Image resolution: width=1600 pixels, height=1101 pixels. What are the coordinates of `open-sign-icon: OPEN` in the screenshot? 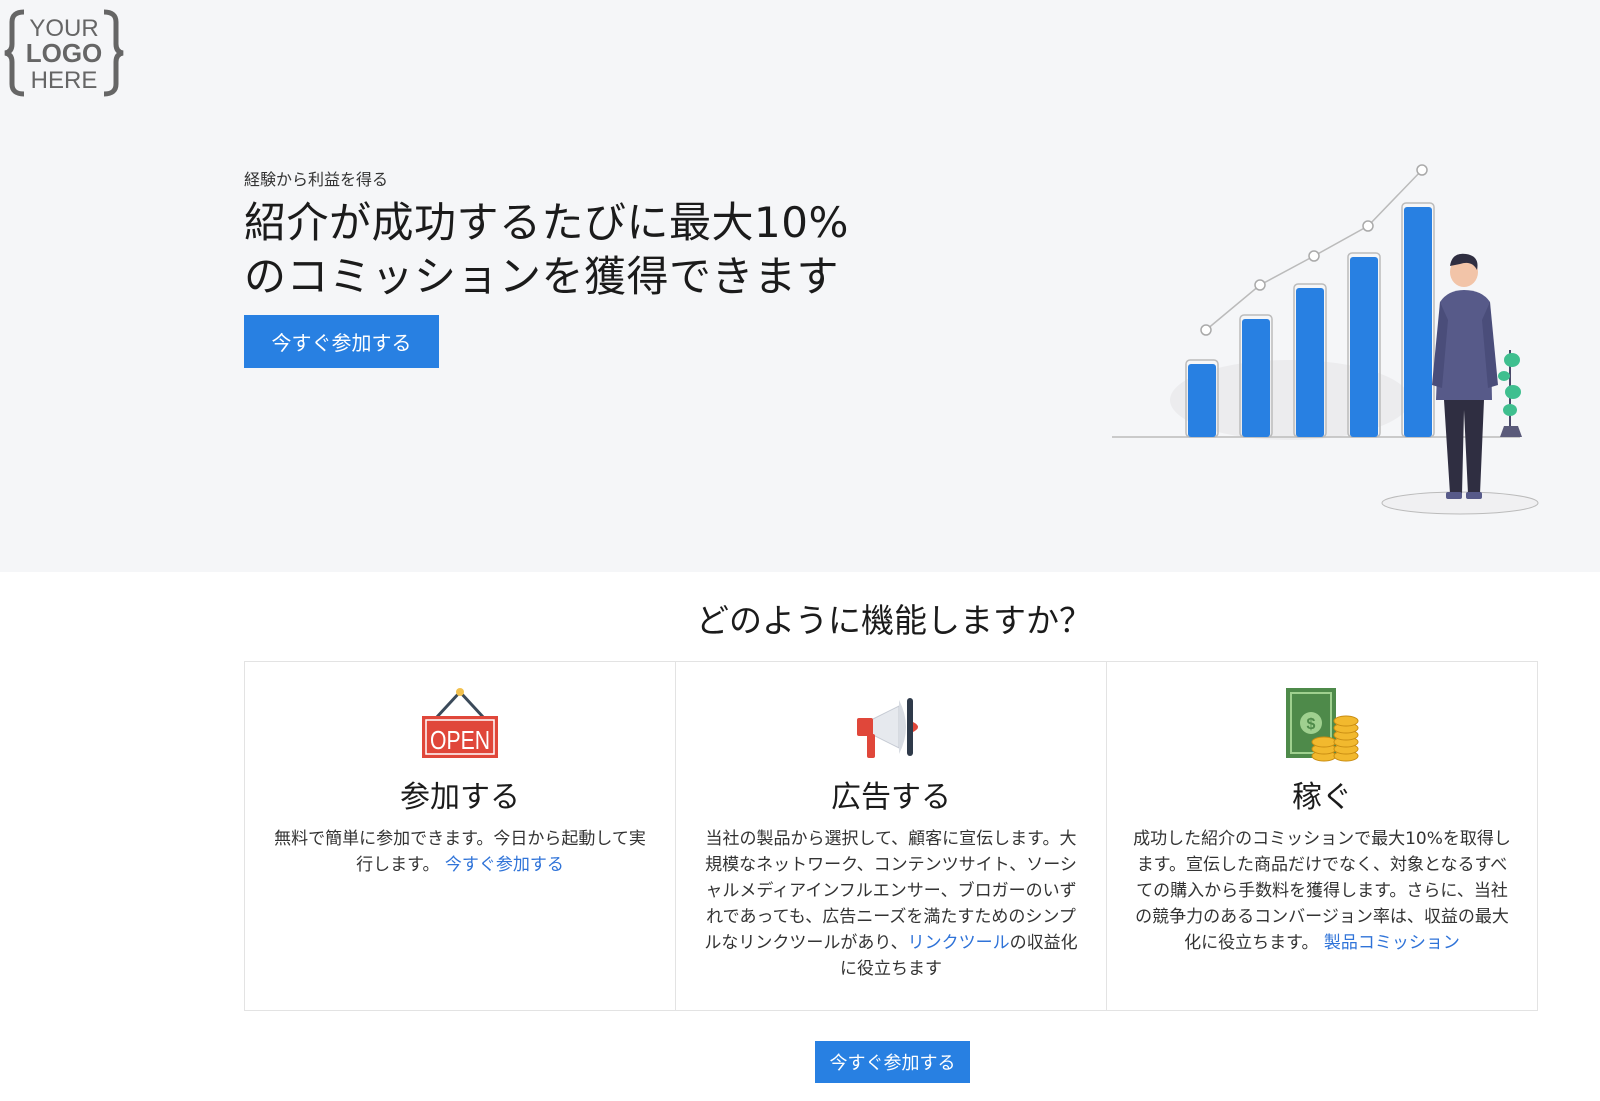 It's located at (460, 723).